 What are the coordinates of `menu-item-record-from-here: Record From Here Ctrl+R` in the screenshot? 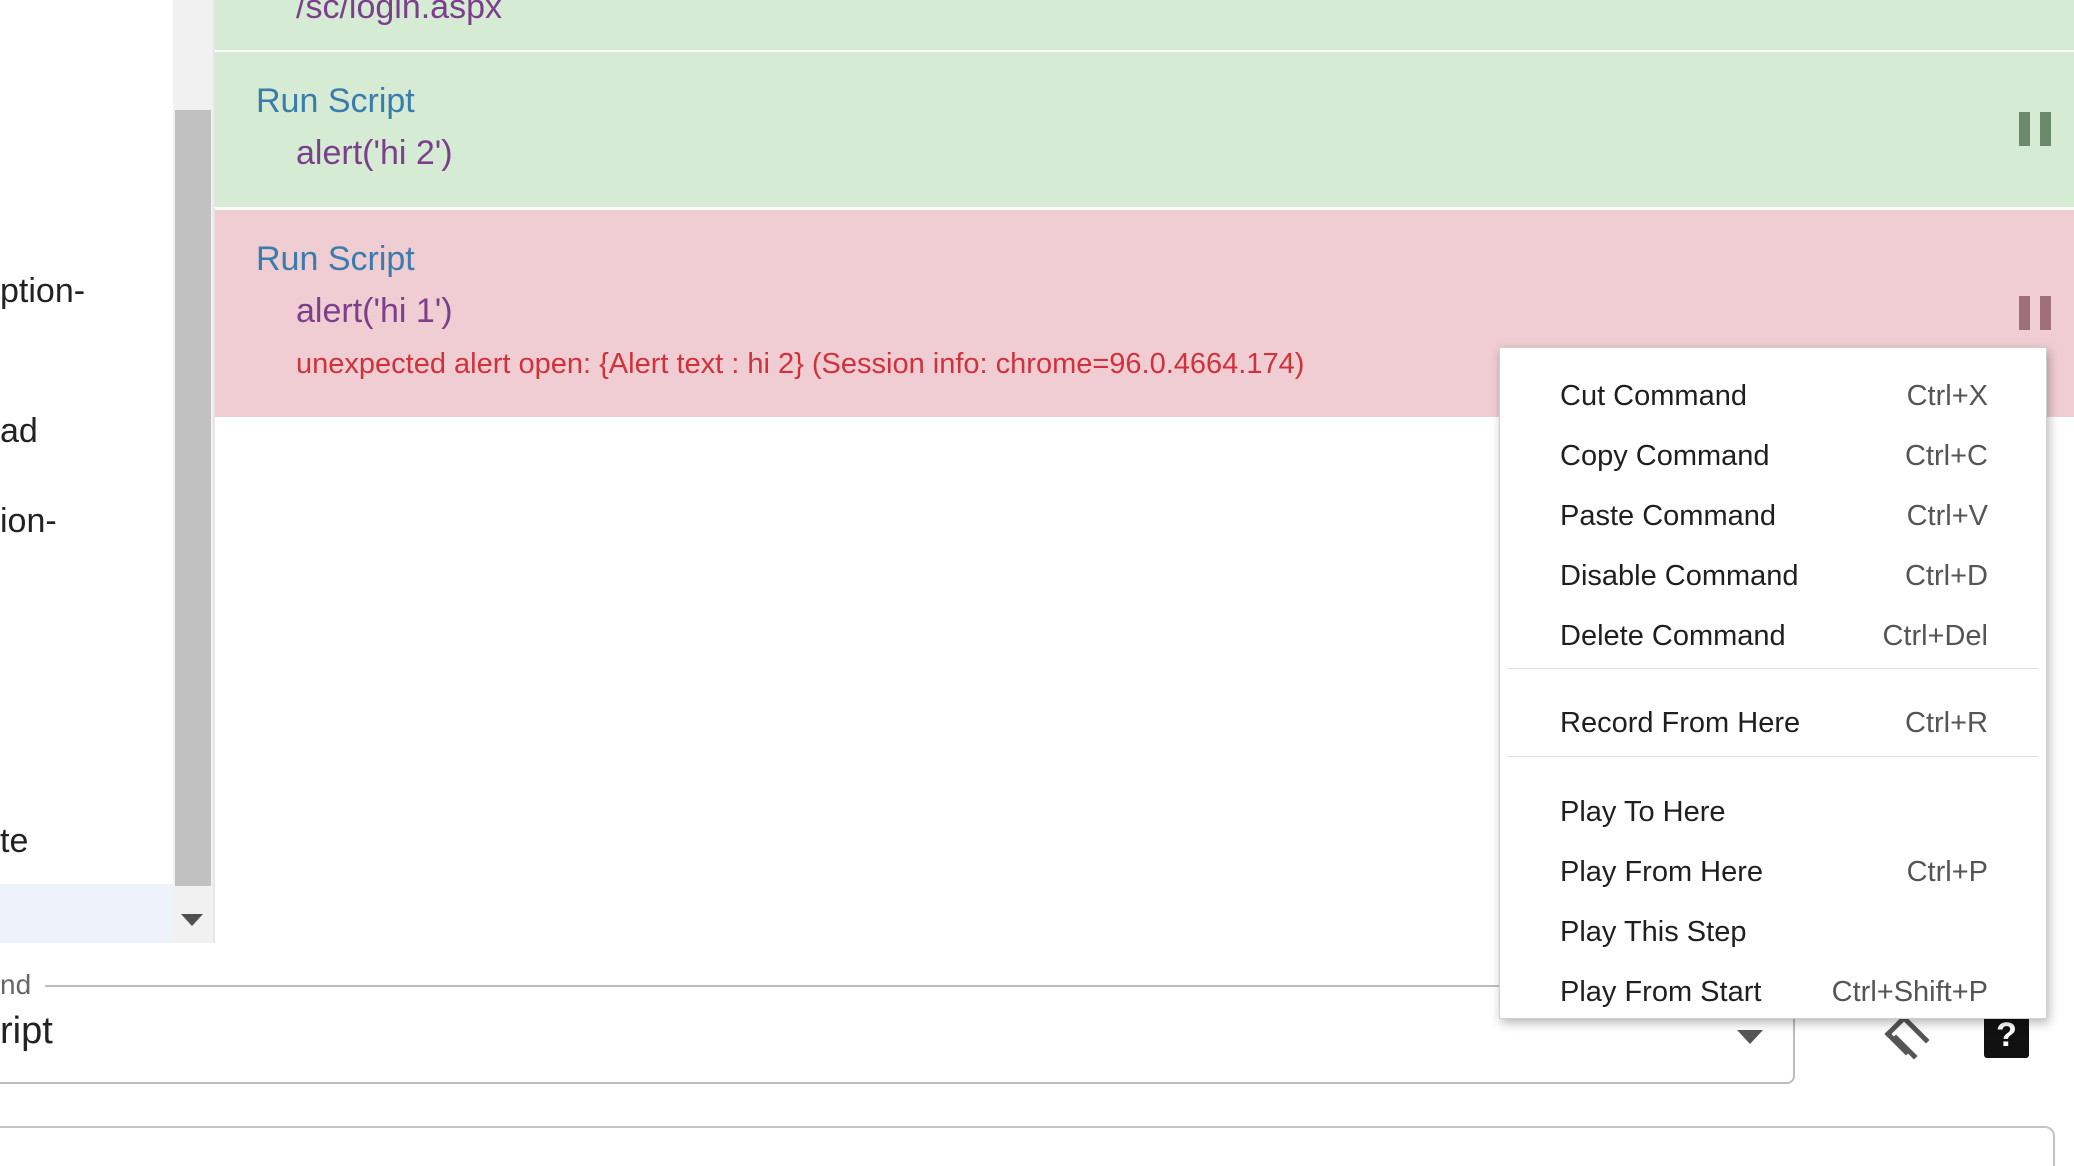 It's located at (1773, 726).